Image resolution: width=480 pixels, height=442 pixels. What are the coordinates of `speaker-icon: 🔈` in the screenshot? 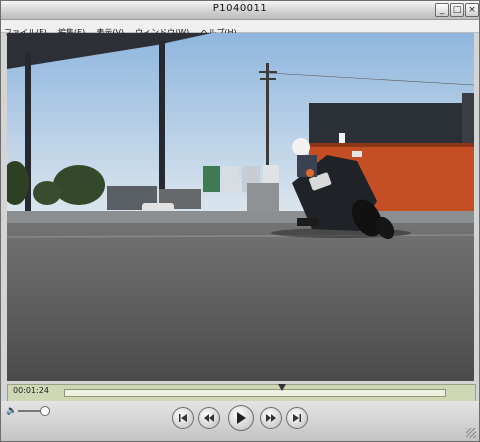 It's located at (11, 411).